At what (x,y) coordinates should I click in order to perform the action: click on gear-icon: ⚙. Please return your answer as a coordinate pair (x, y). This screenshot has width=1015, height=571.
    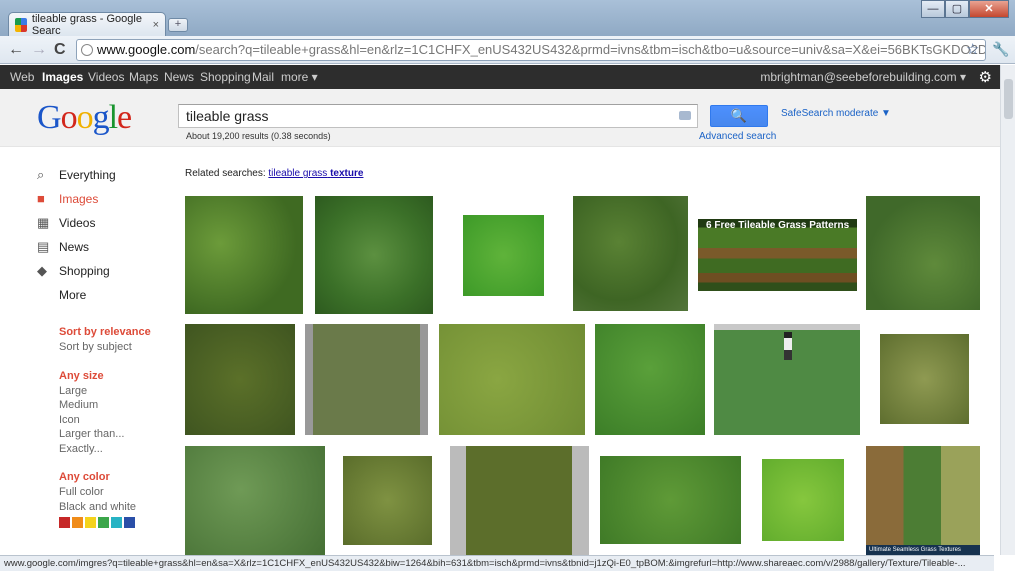
    Looking at the image, I should click on (985, 77).